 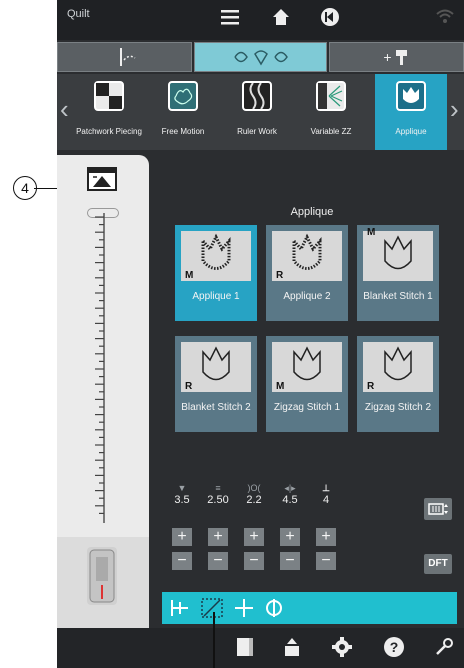 I want to click on stitch-blanket-2: R Blanket Stitch 2, so click(x=216, y=384).